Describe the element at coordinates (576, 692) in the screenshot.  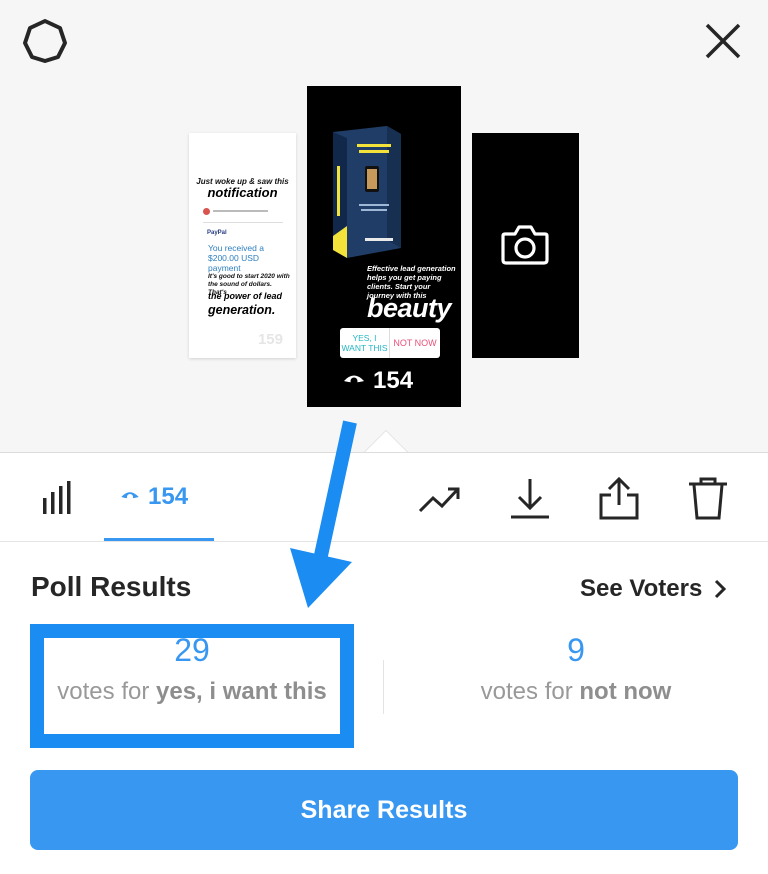
I see `vote-label: votes for not now` at that location.